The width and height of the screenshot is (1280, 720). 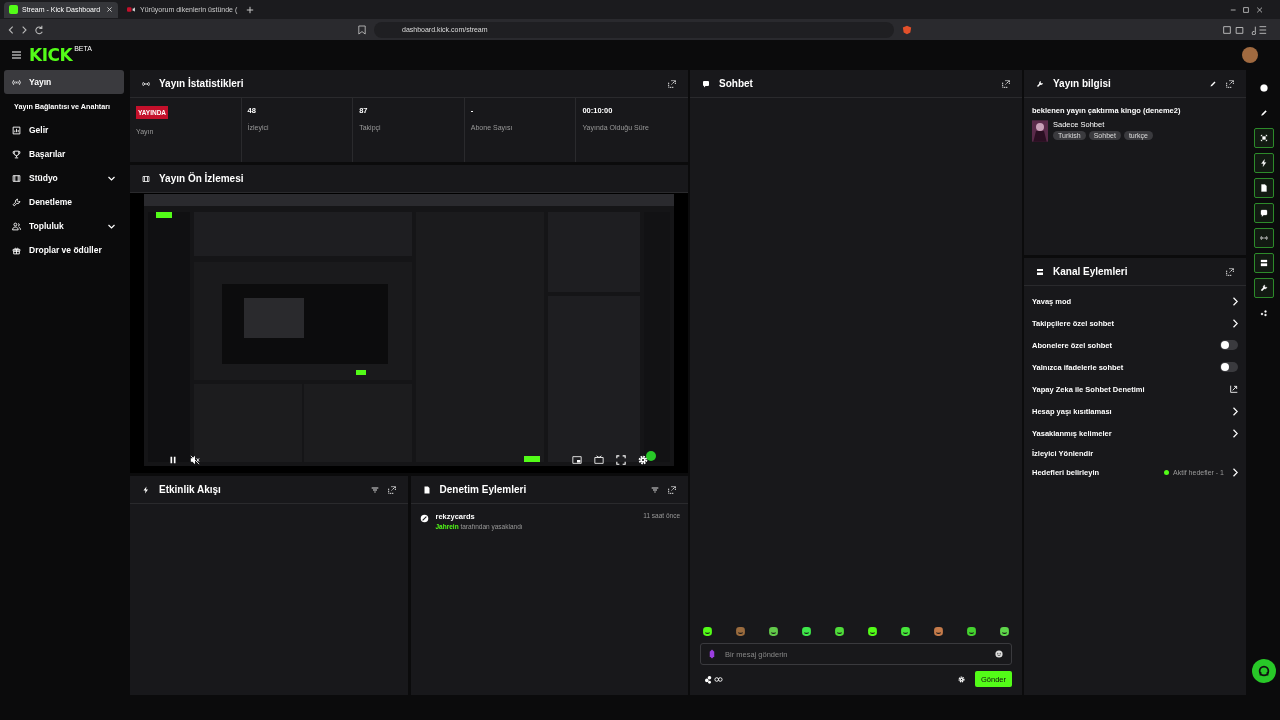 I want to click on sidebar-item: Droplar ve ödüller, so click(x=64, y=250).